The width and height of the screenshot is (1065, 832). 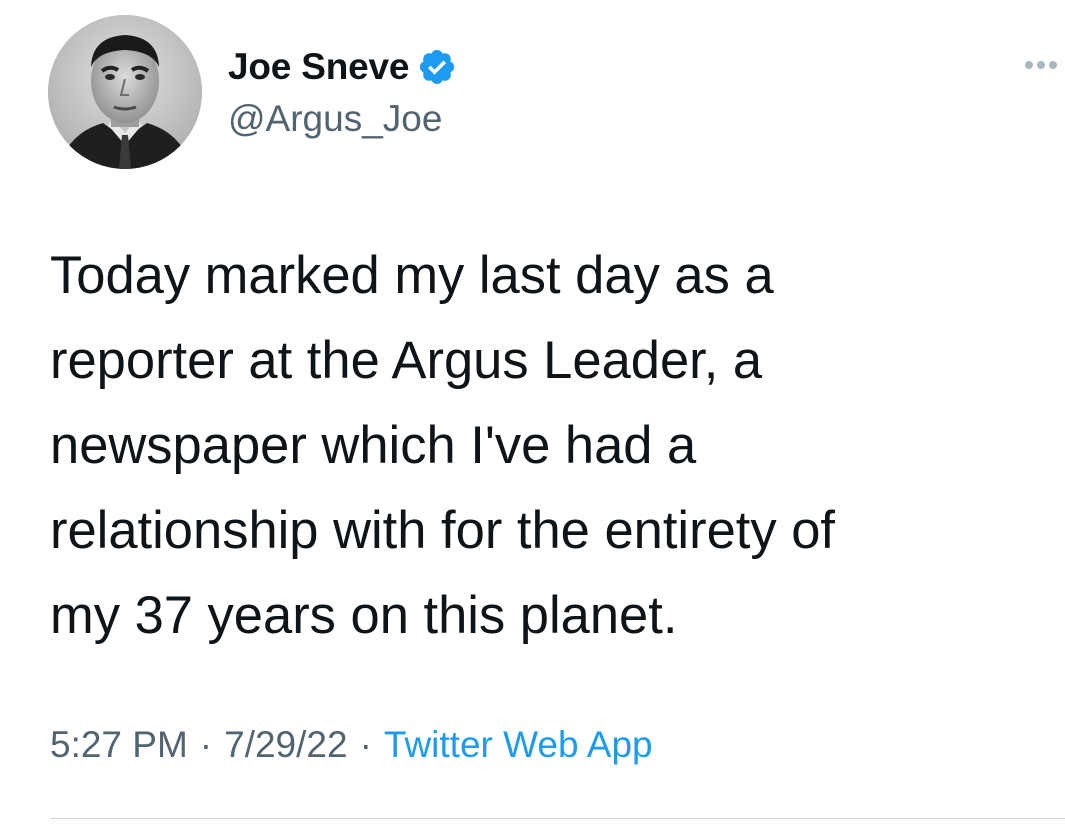 What do you see at coordinates (557, 818) in the screenshot?
I see `divider` at bounding box center [557, 818].